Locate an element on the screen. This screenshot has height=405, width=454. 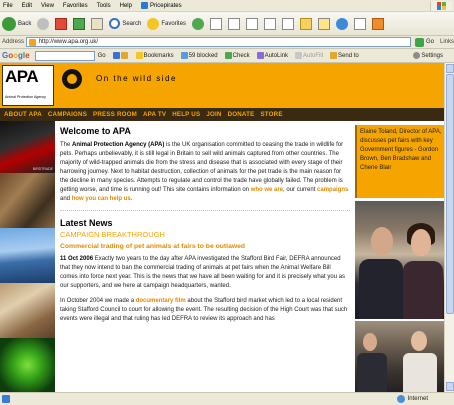
stop-button is located at coordinates (61, 24).